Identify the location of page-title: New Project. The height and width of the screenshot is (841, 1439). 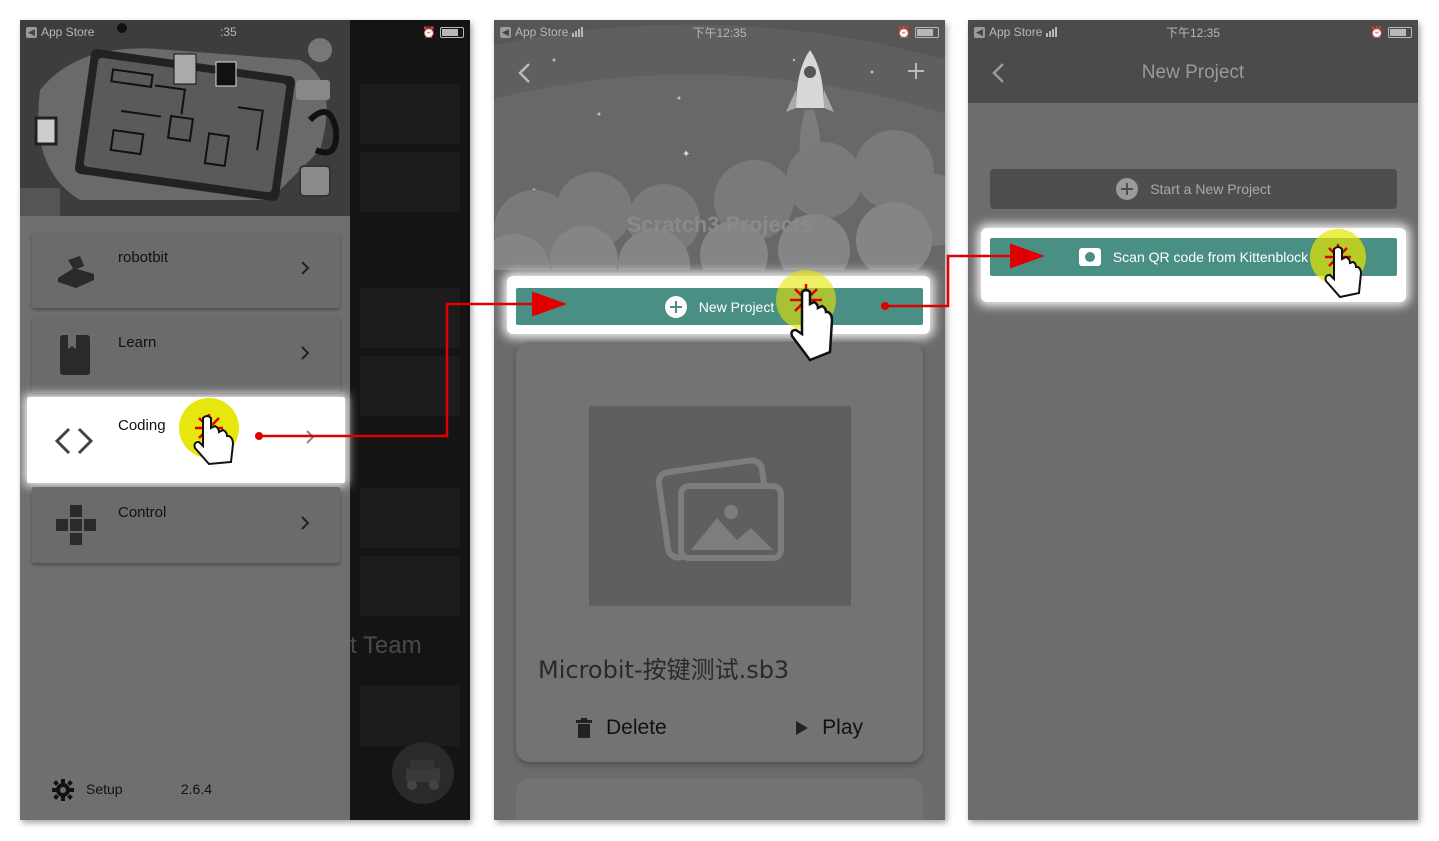
(1193, 72).